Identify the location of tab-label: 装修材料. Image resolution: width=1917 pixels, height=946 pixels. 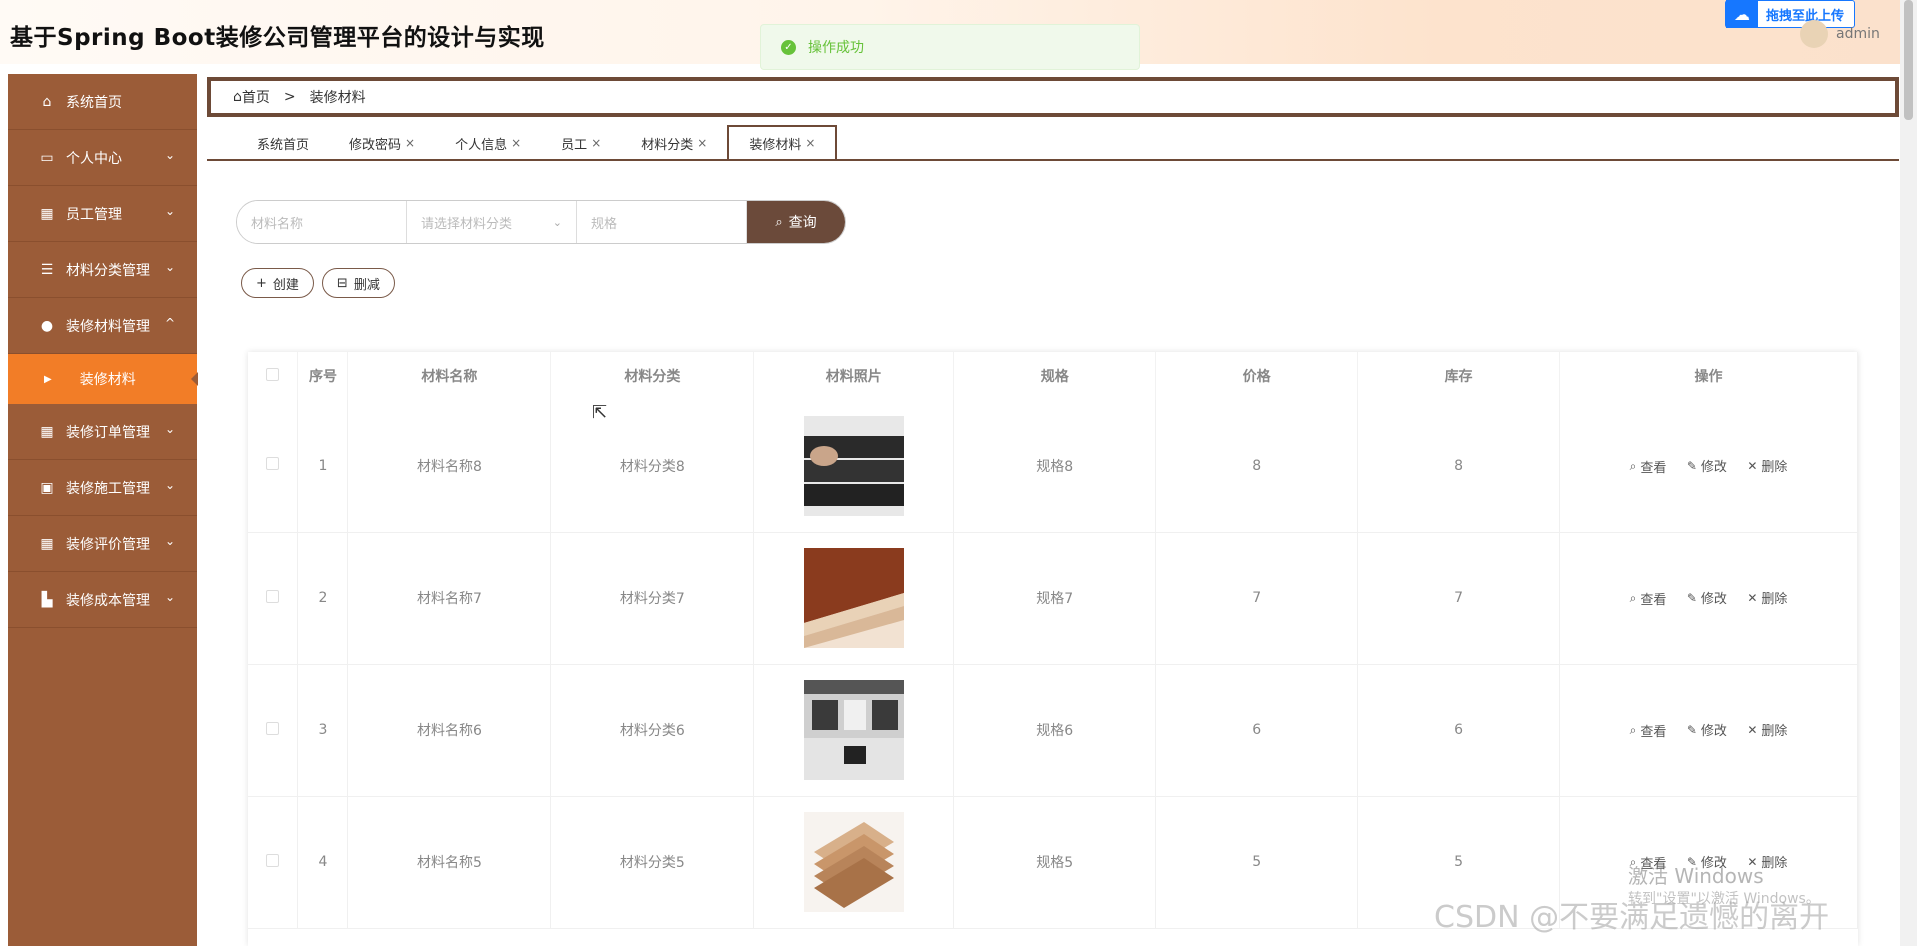
(775, 145).